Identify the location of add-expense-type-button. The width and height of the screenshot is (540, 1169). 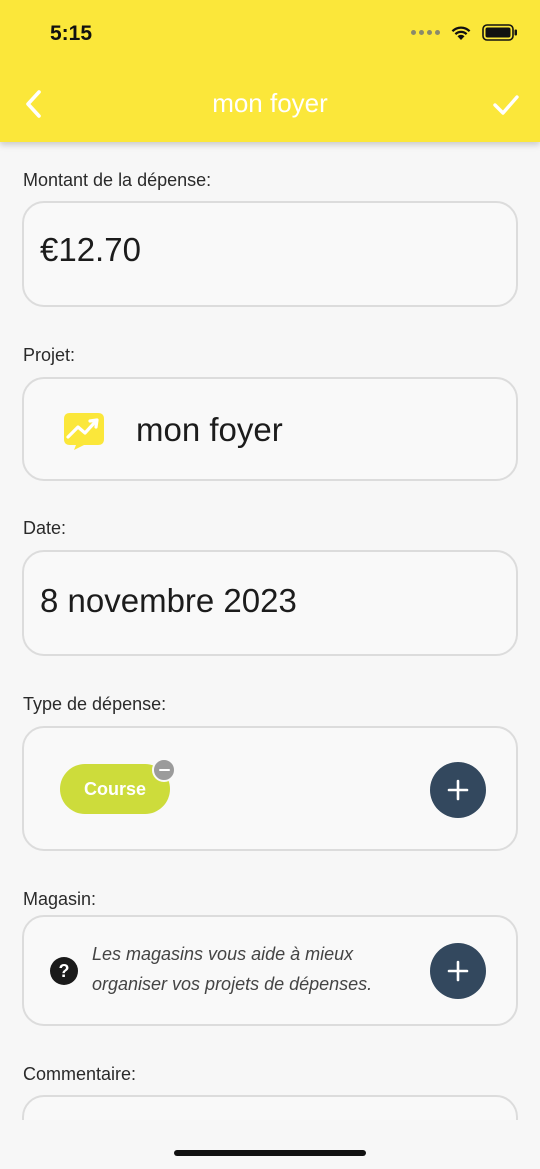
(458, 790).